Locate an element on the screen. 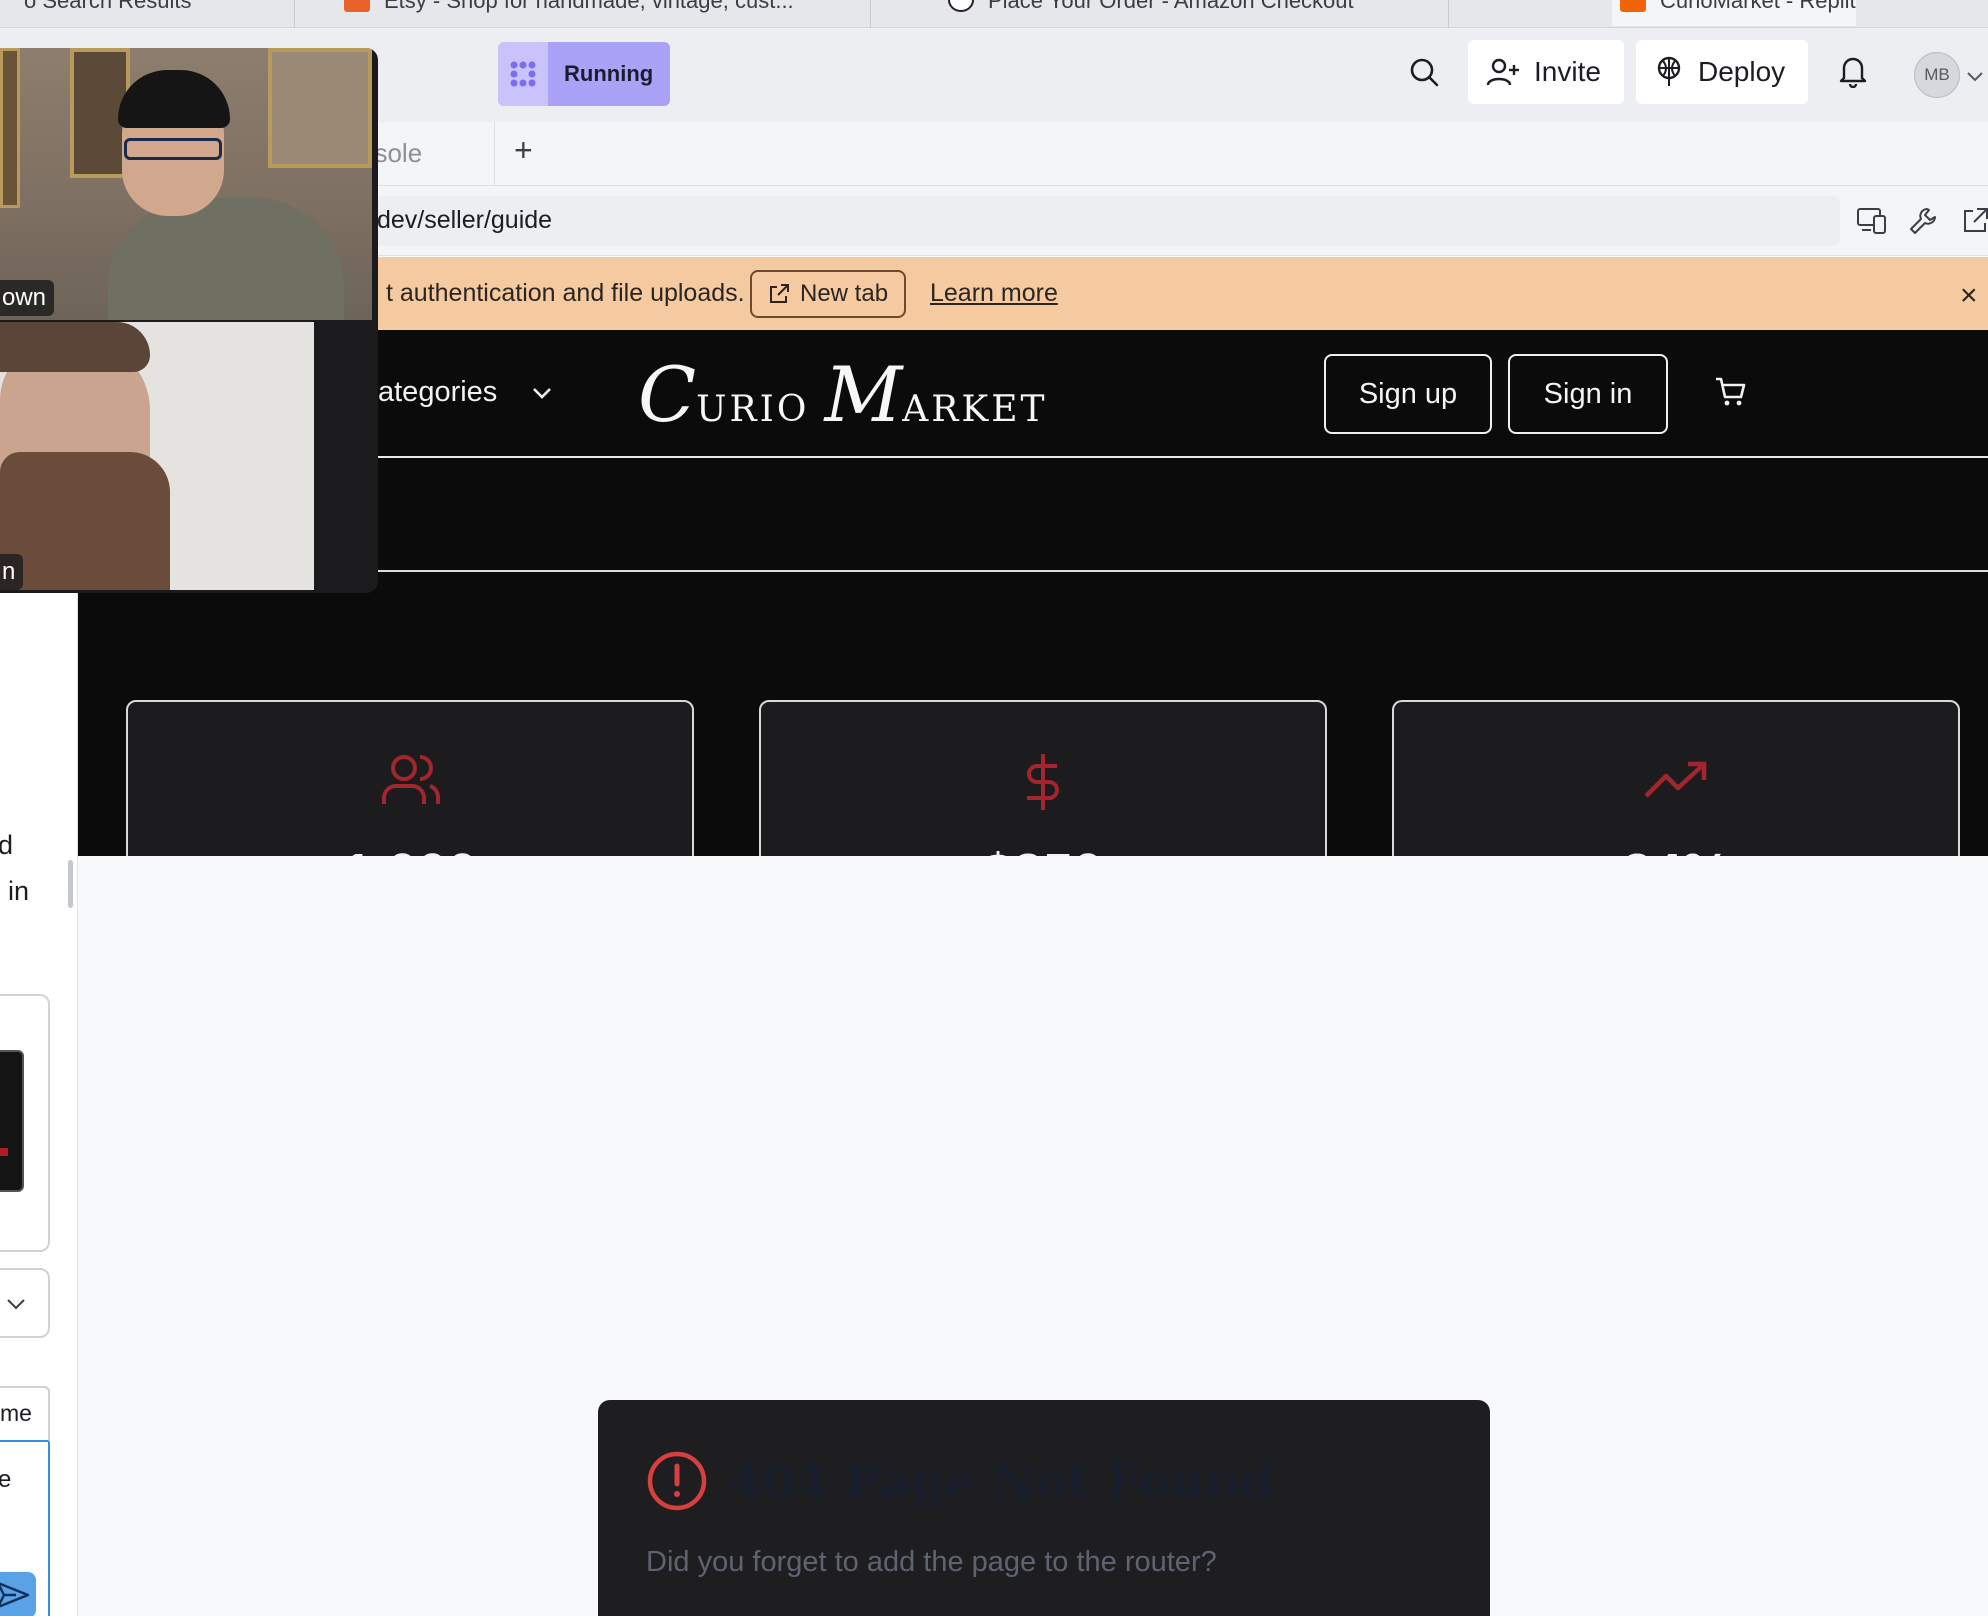 The width and height of the screenshot is (1988, 1616). run-status-button: Running is located at coordinates (584, 74).